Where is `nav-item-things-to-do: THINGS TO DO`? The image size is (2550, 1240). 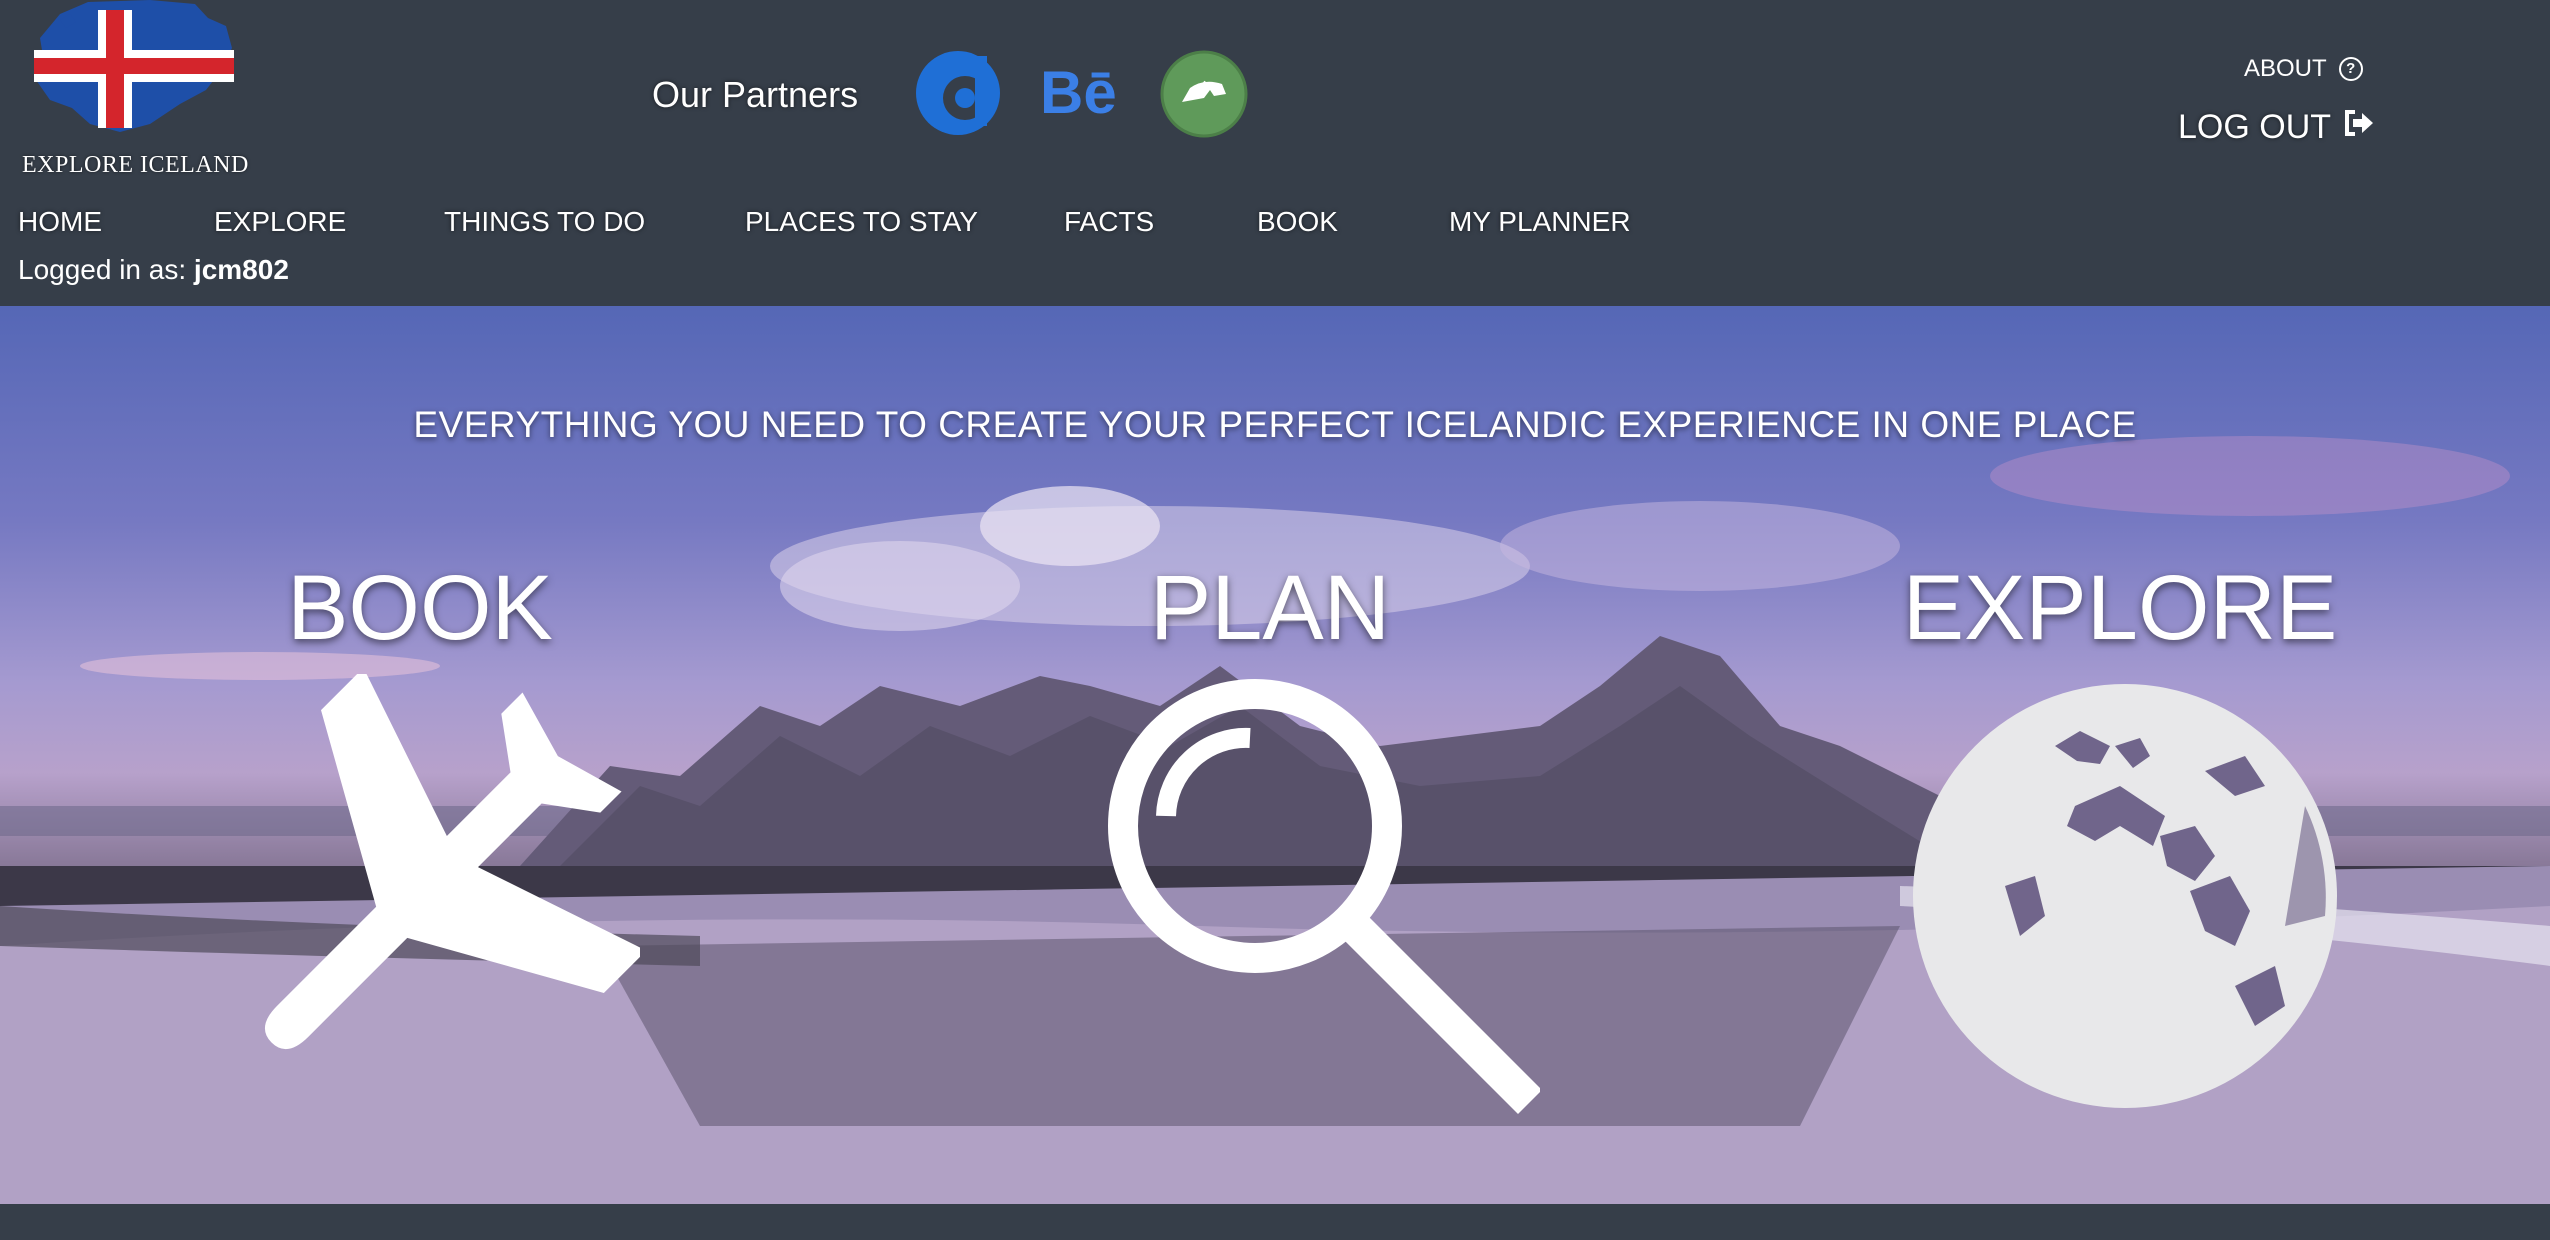
nav-item-things-to-do: THINGS TO DO is located at coordinates (544, 222).